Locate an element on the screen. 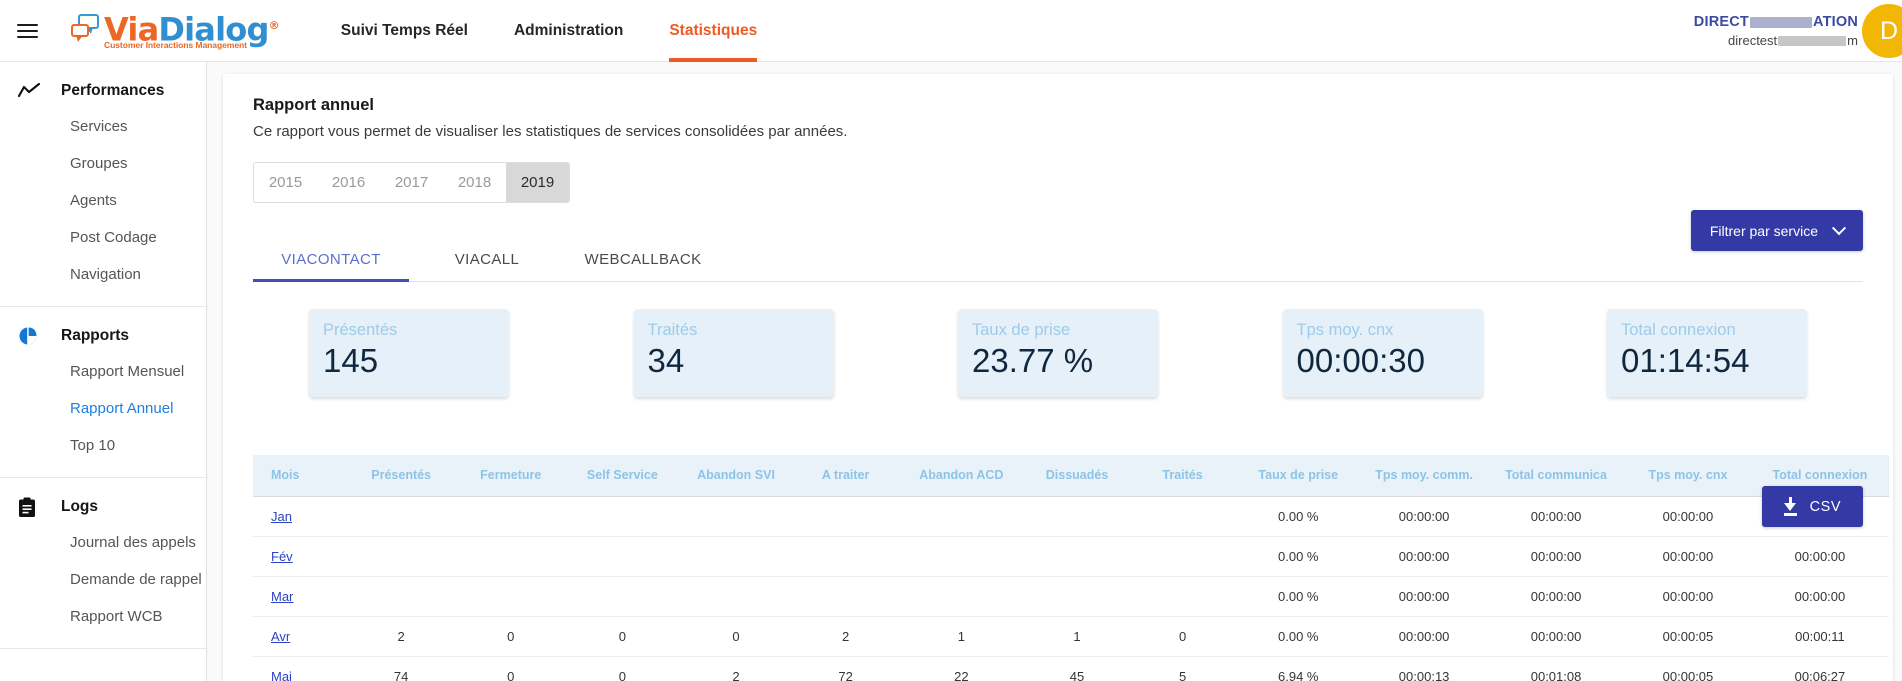  sidebar-item-journal-des-appels: Journal des appels is located at coordinates (103, 542).